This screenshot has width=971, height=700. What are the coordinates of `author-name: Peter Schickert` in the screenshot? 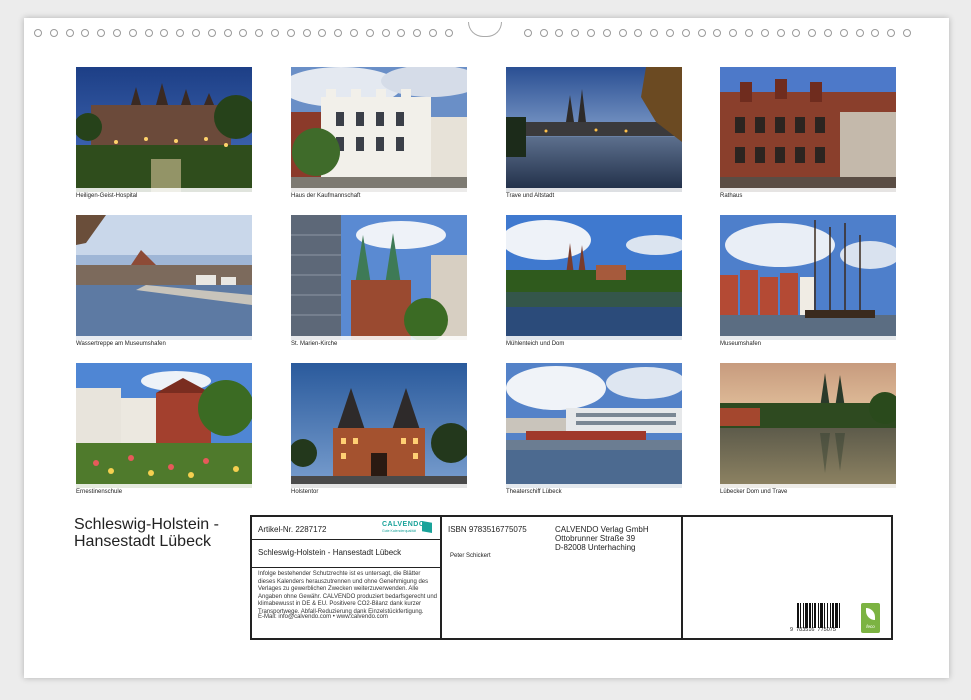 It's located at (470, 556).